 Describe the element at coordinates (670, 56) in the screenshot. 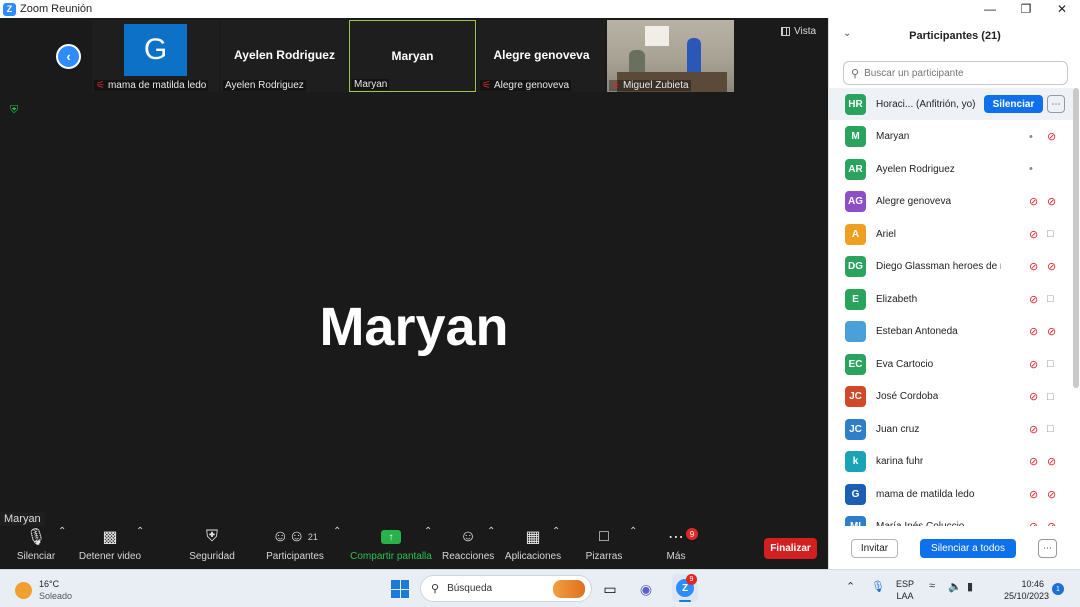

I see `video-tile-camera: ⚟ Miguel Zubieta` at that location.